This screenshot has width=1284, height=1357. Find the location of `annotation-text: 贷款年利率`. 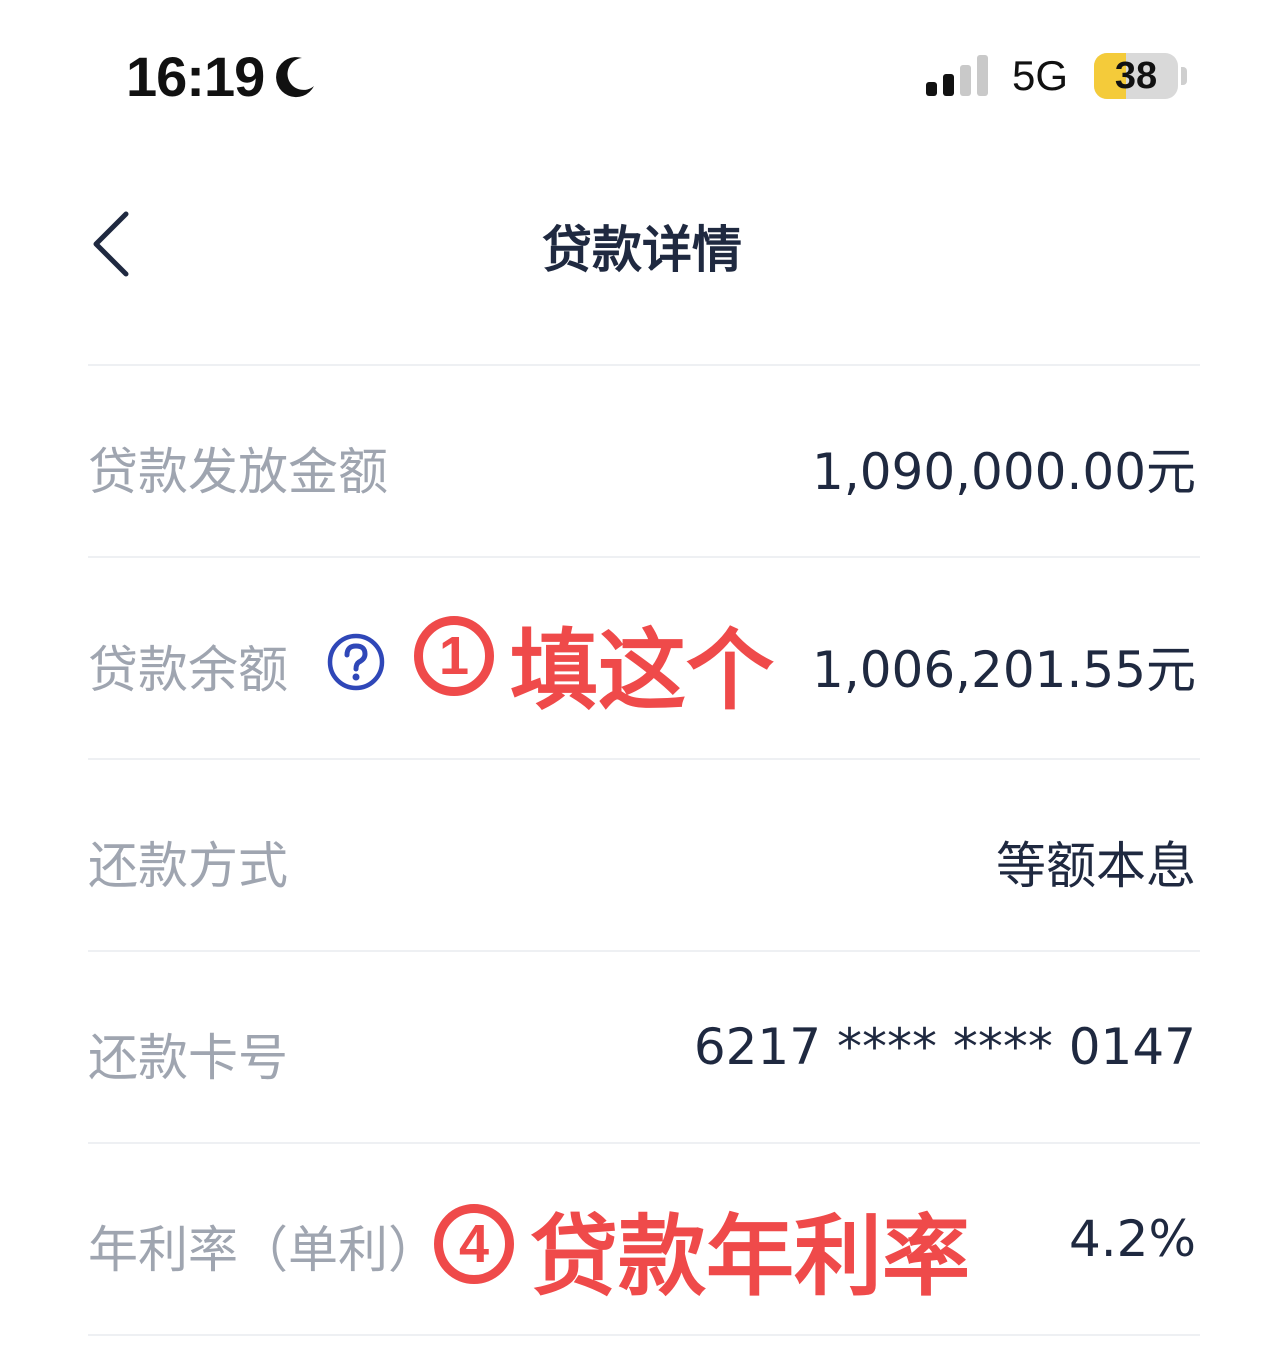

annotation-text: 贷款年利率 is located at coordinates (750, 1256).